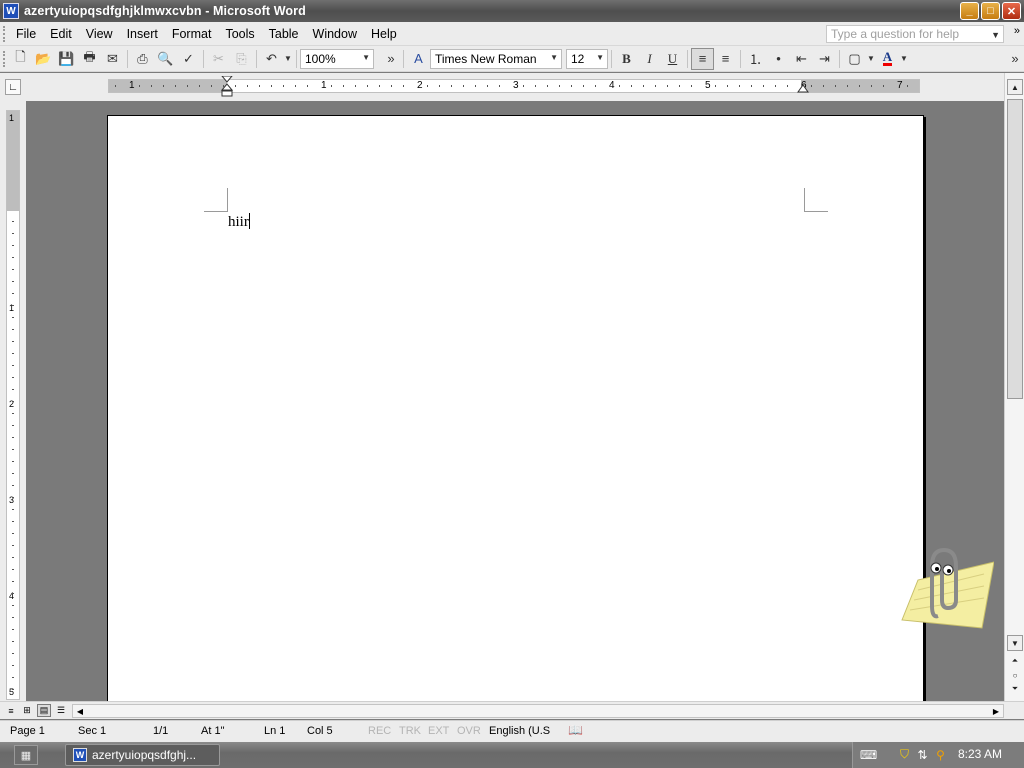 The height and width of the screenshot is (768, 1024). I want to click on indent-markers-icon, so click(227, 87).